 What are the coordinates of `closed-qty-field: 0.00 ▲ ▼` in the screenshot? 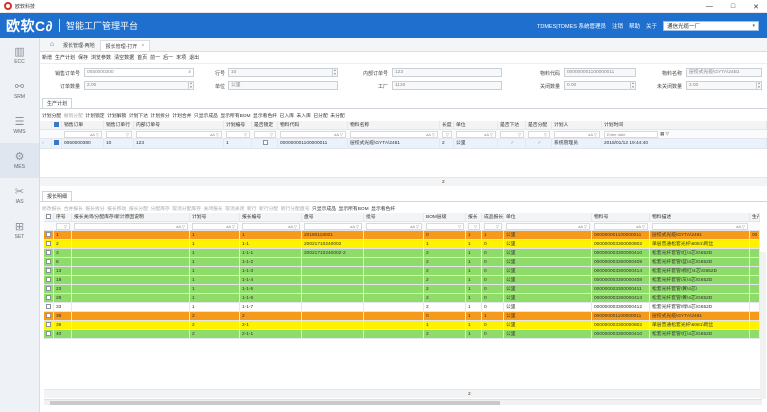 It's located at (600, 85).